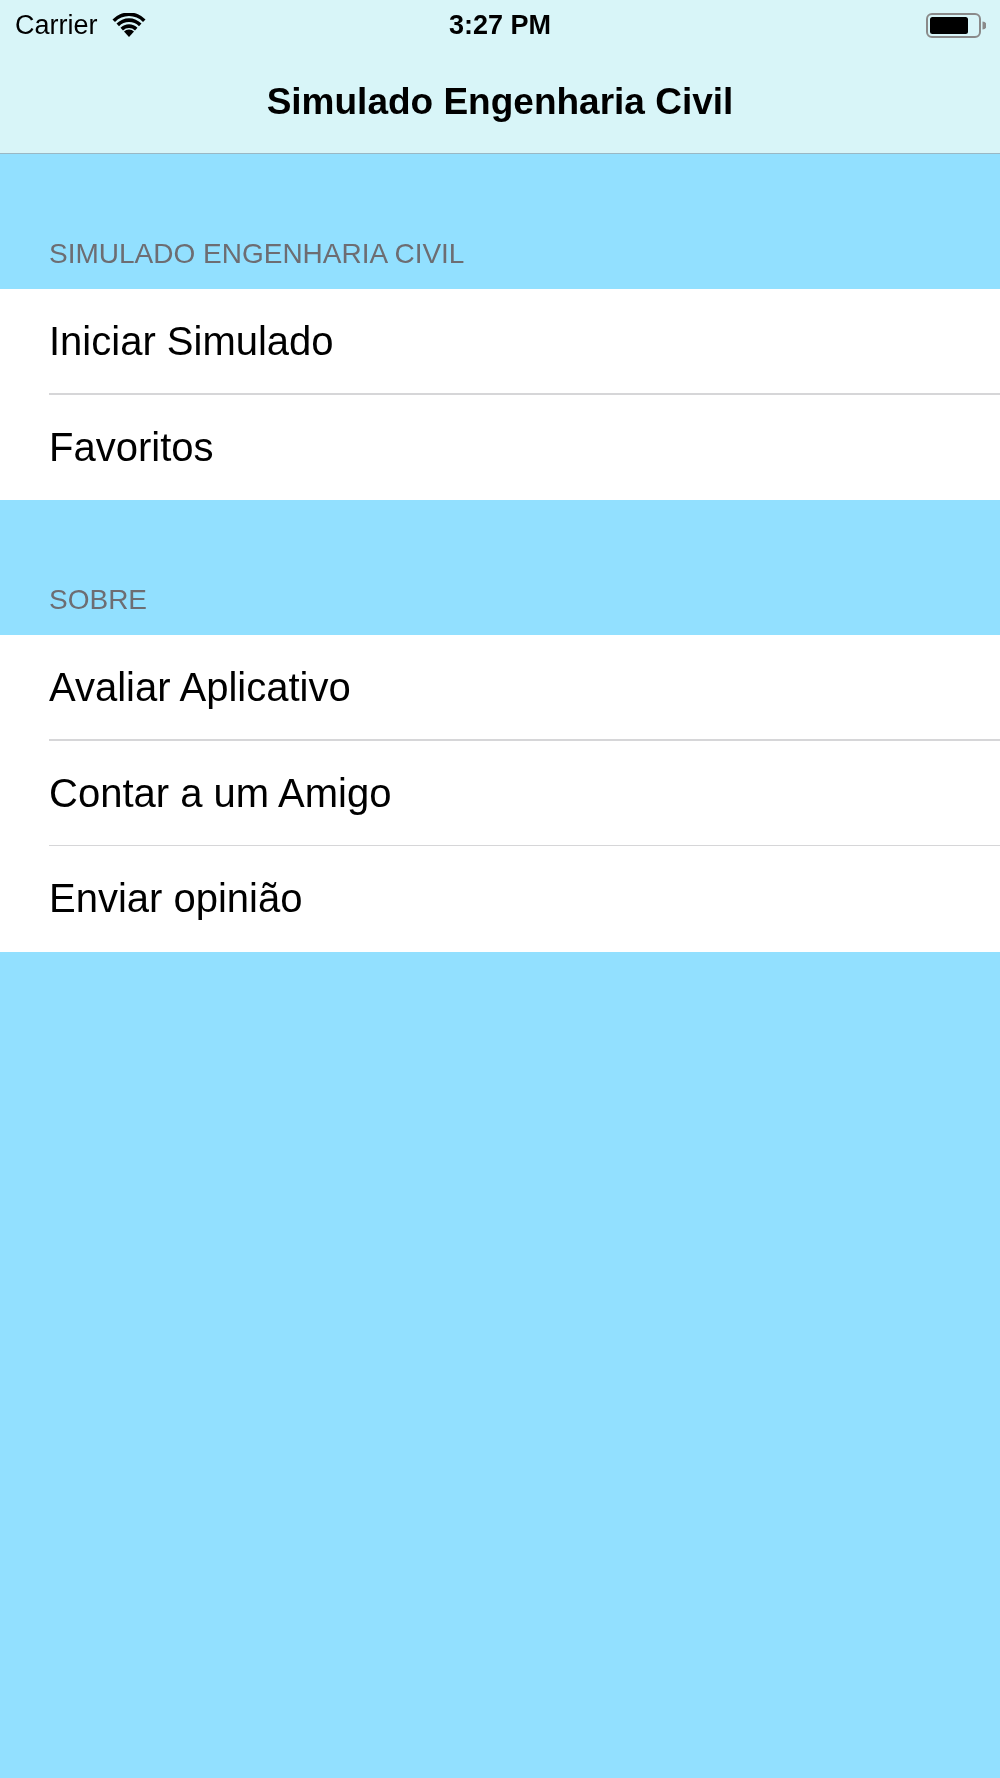 The height and width of the screenshot is (1778, 1000). Describe the element at coordinates (500, 899) in the screenshot. I see `table-row: Enviar opinião` at that location.